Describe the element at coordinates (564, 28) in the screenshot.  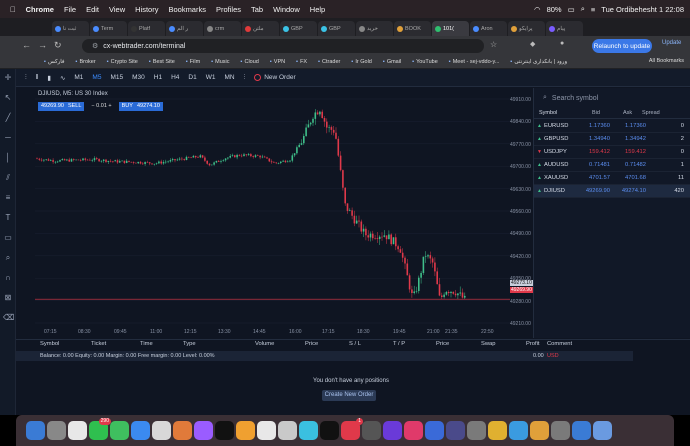
I see `browser-tab: پیام` at that location.